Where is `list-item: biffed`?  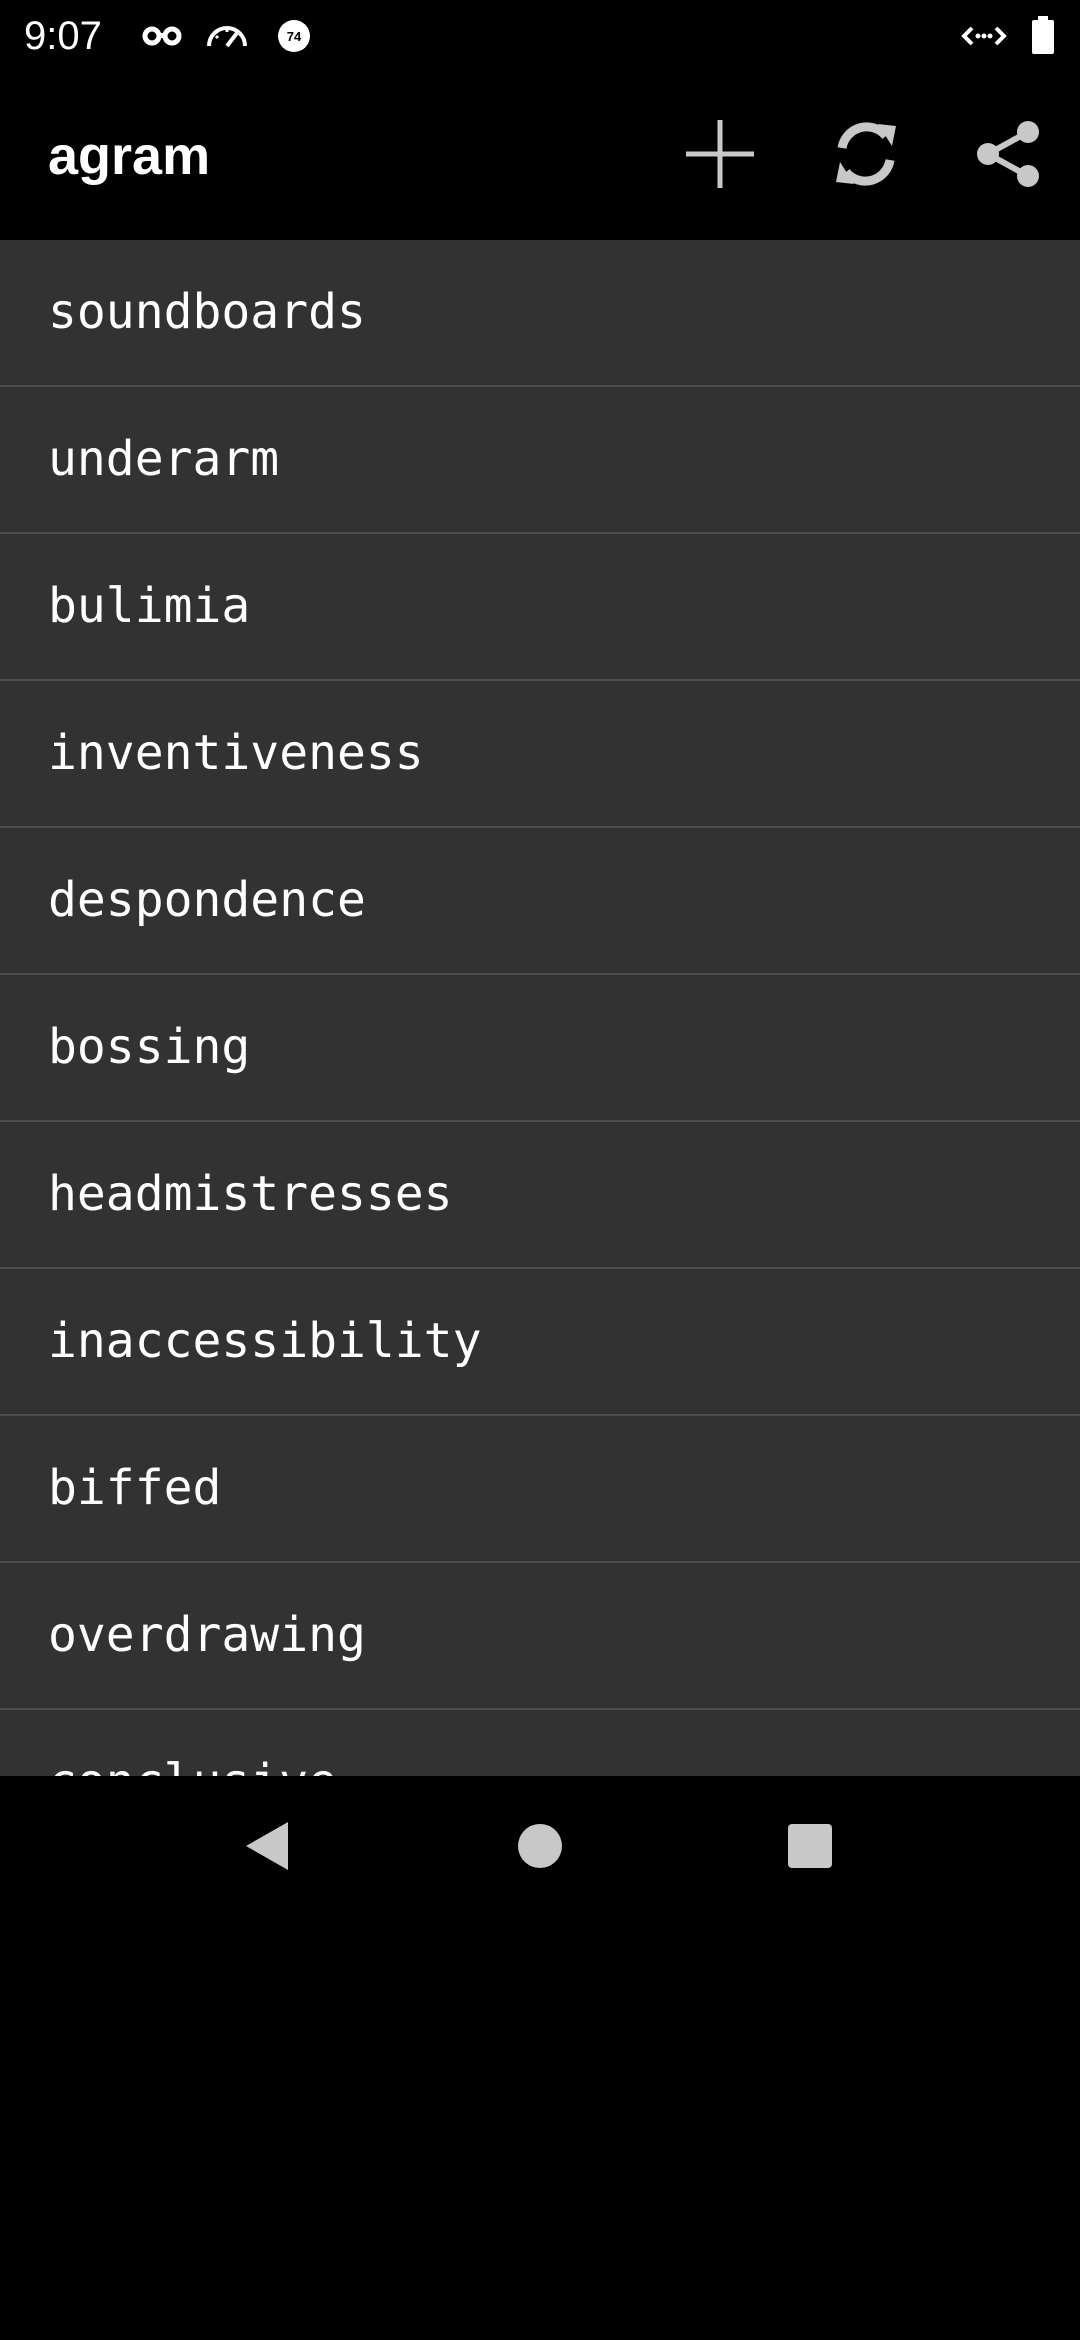 list-item: biffed is located at coordinates (540, 1489).